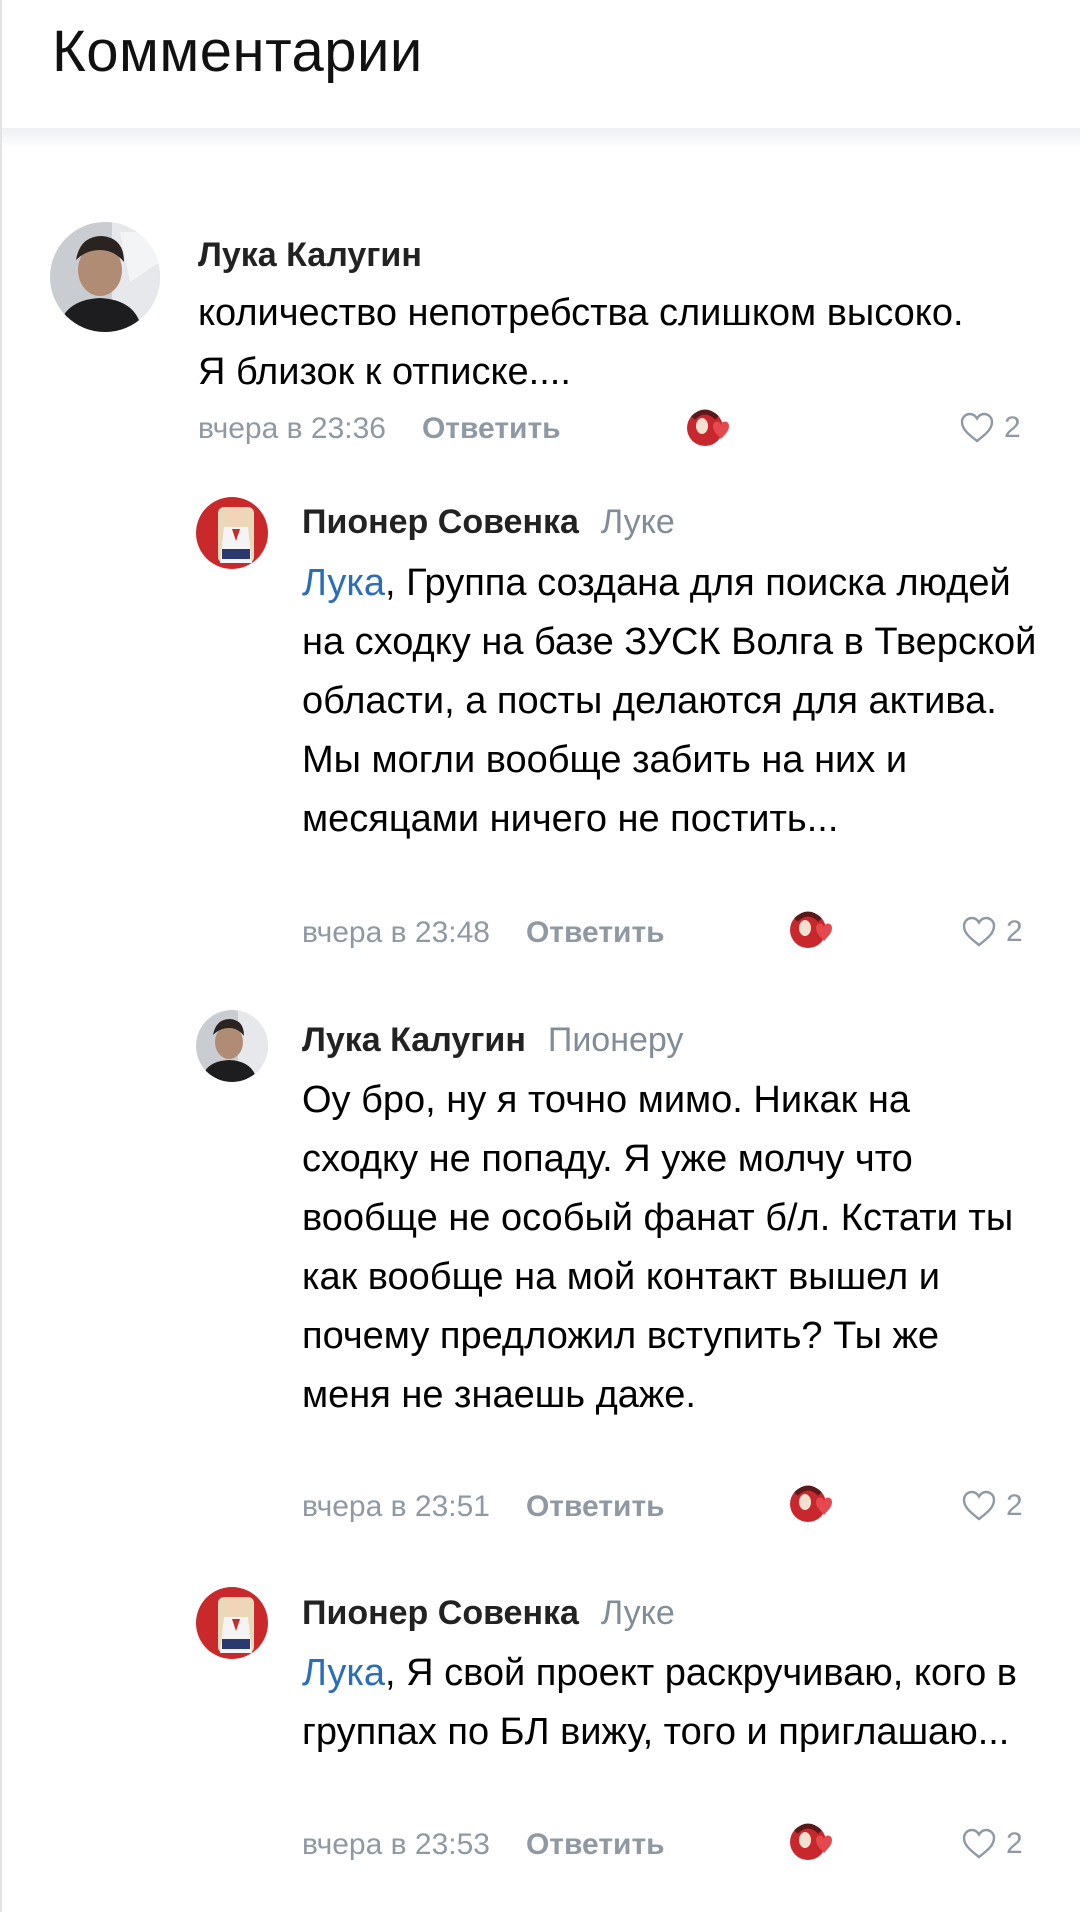 The height and width of the screenshot is (1912, 1080). What do you see at coordinates (237, 51) in the screenshot?
I see `page-title: Комментарии` at bounding box center [237, 51].